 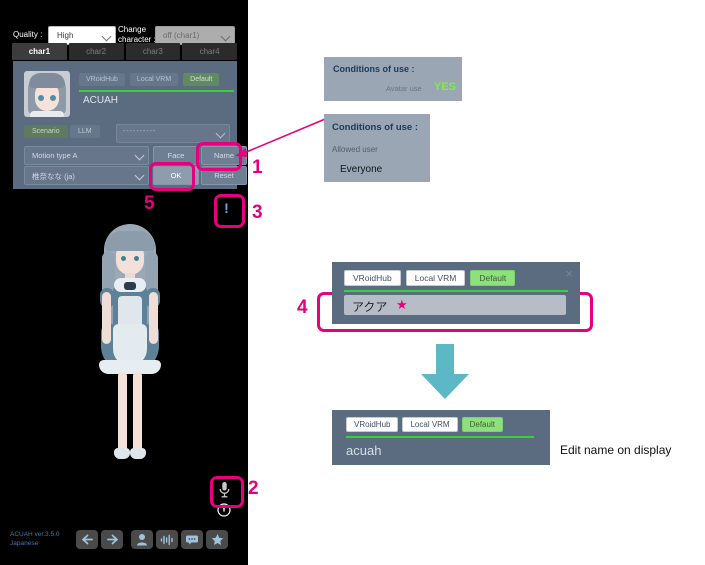 I want to click on voice-wave-icon, so click(x=167, y=539).